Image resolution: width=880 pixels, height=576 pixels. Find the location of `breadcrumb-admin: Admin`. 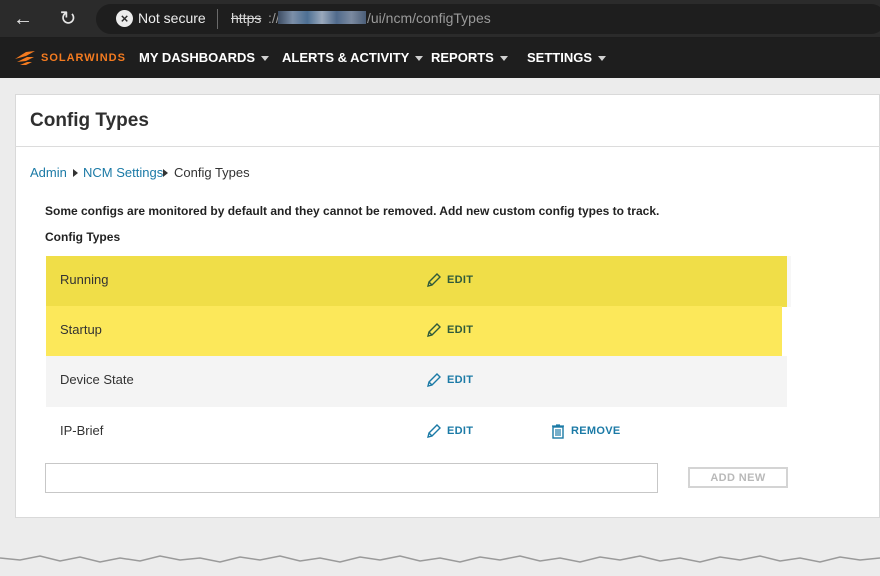

breadcrumb-admin: Admin is located at coordinates (48, 172).